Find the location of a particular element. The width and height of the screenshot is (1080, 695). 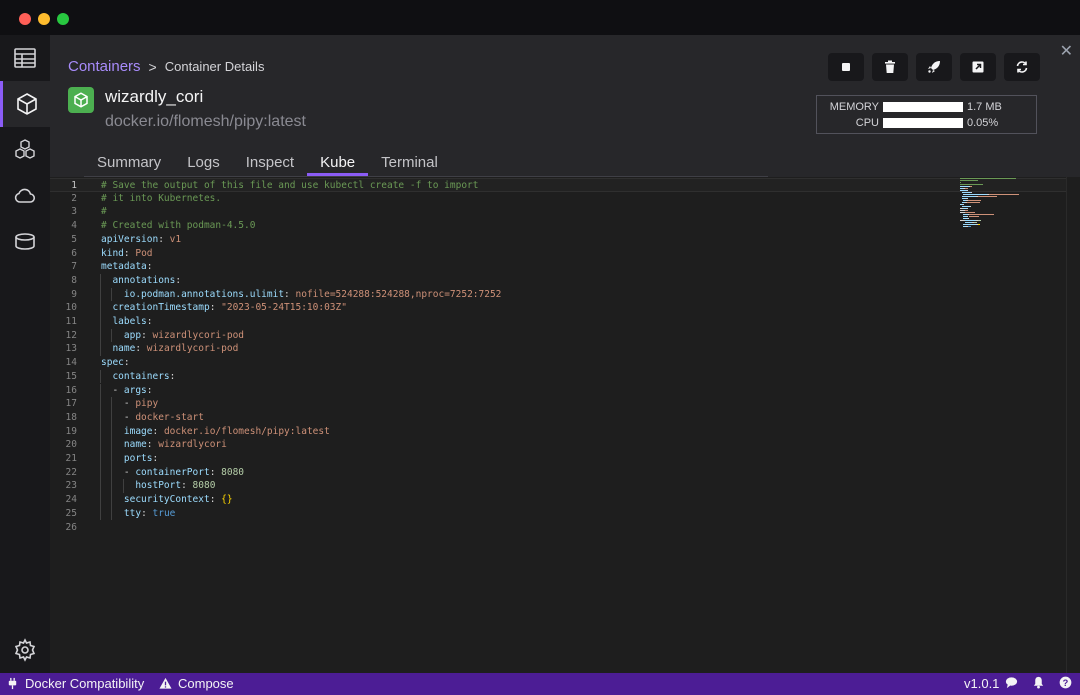

pods-cubes-icon is located at coordinates (25, 149).